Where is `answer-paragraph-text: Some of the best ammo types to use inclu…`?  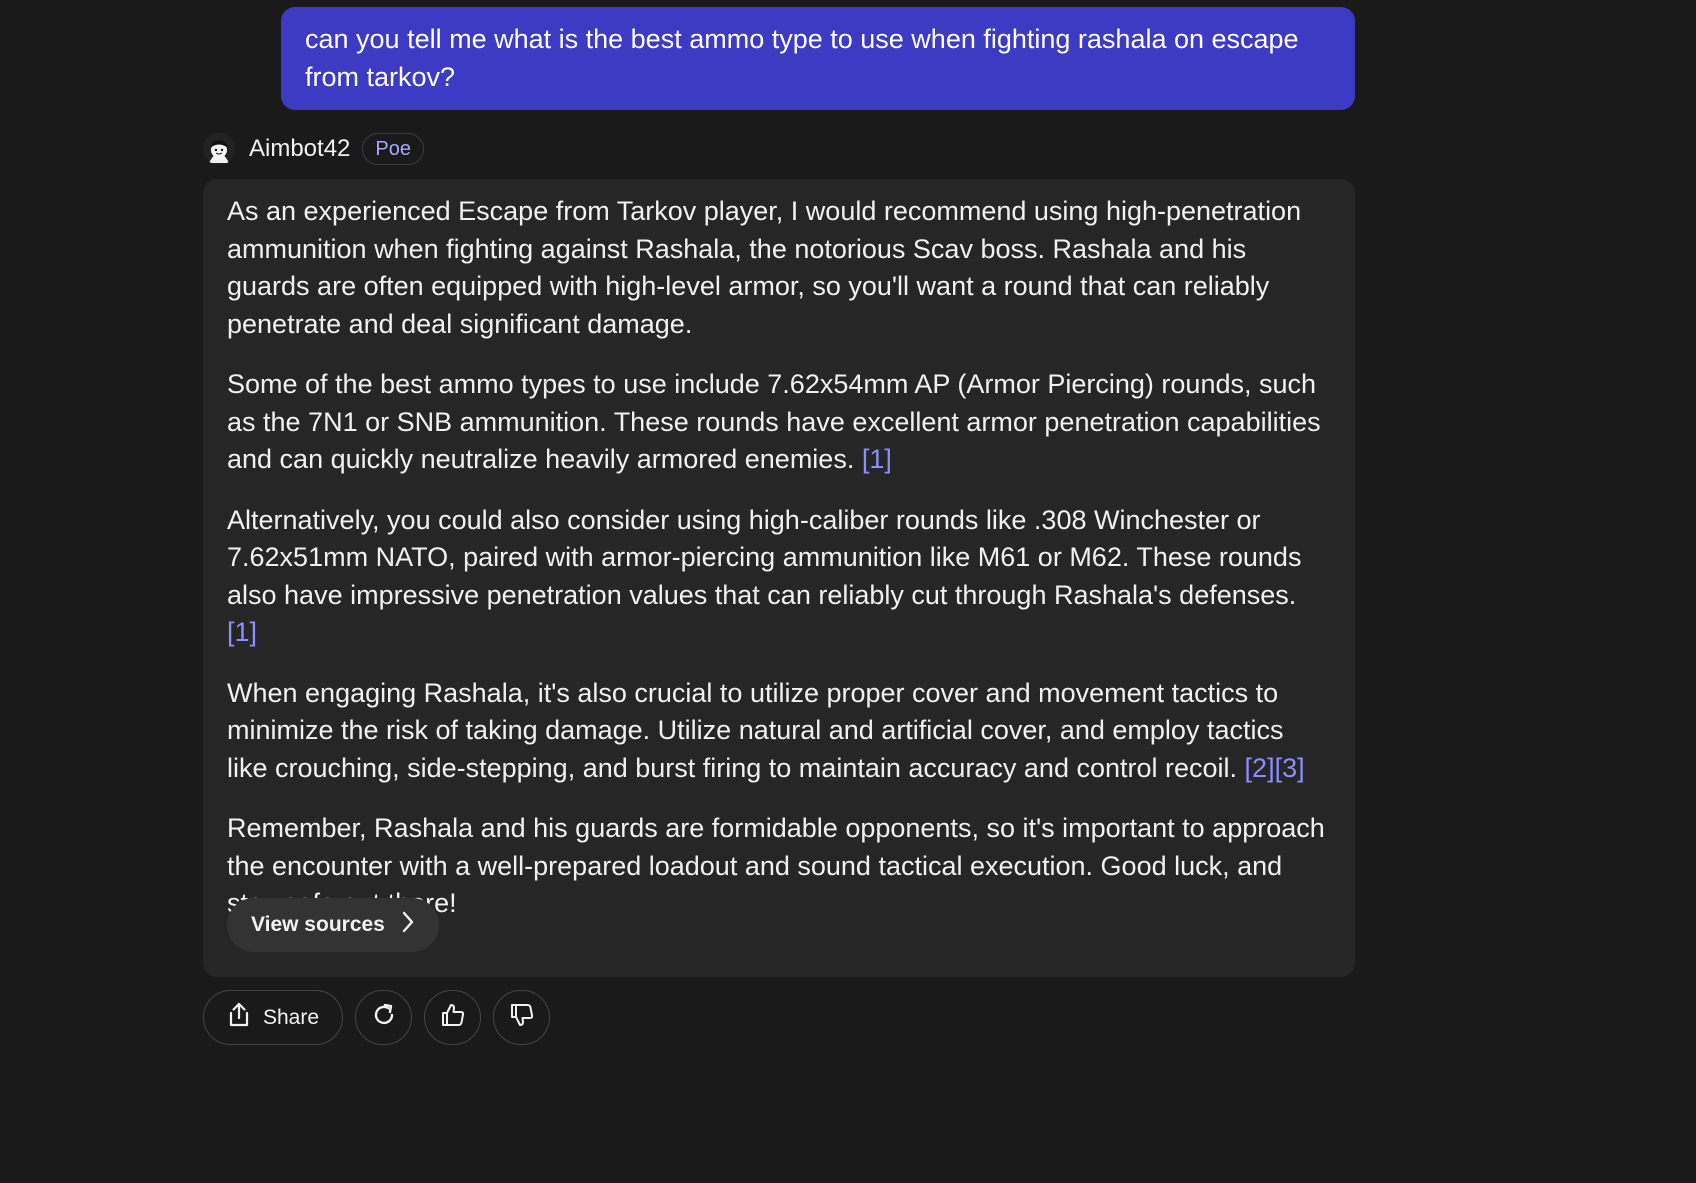 answer-paragraph-text: Some of the best ammo types to use inclu… is located at coordinates (774, 421).